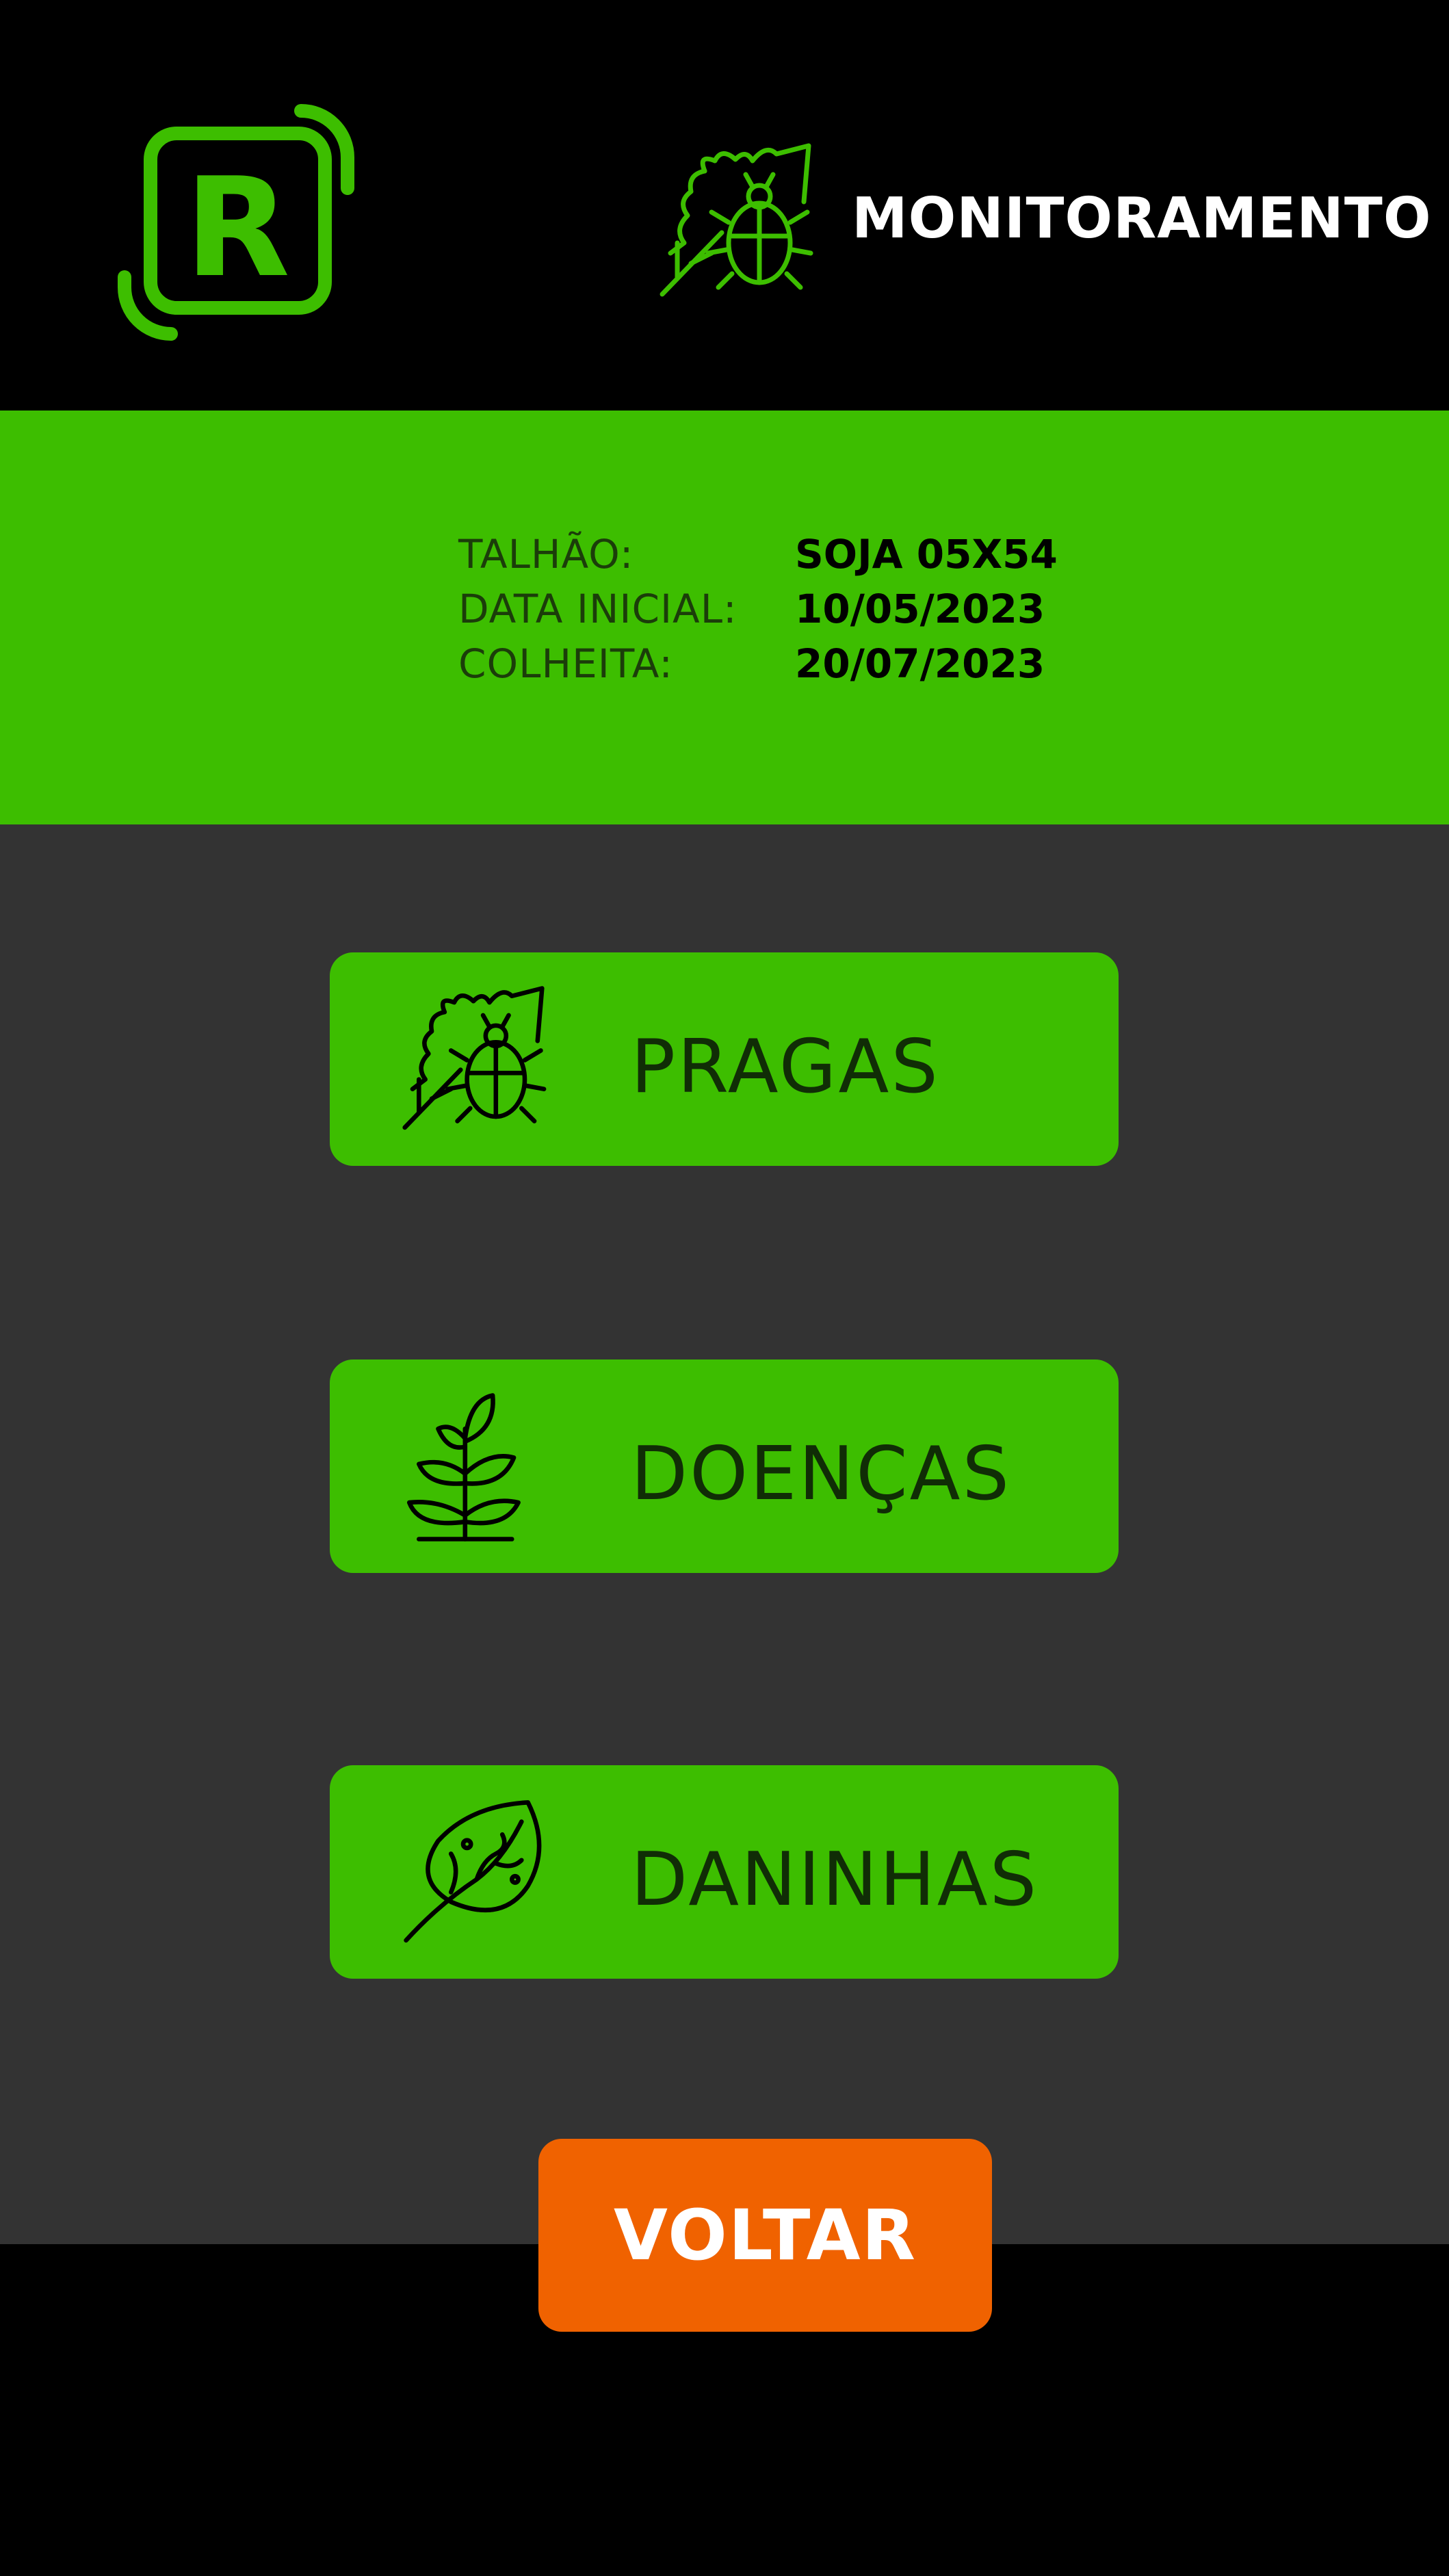  I want to click on back-button-label: VOLTAR, so click(765, 2235).